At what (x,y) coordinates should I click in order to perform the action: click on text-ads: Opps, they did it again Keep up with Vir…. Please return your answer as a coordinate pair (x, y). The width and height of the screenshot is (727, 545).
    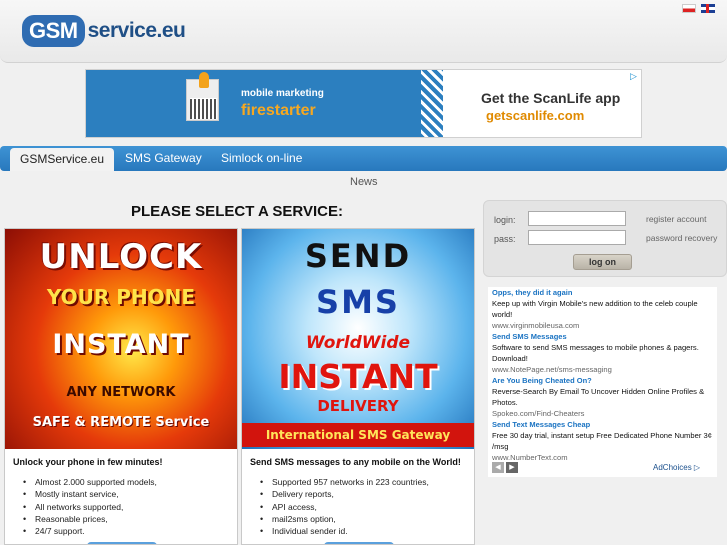
    Looking at the image, I should click on (602, 382).